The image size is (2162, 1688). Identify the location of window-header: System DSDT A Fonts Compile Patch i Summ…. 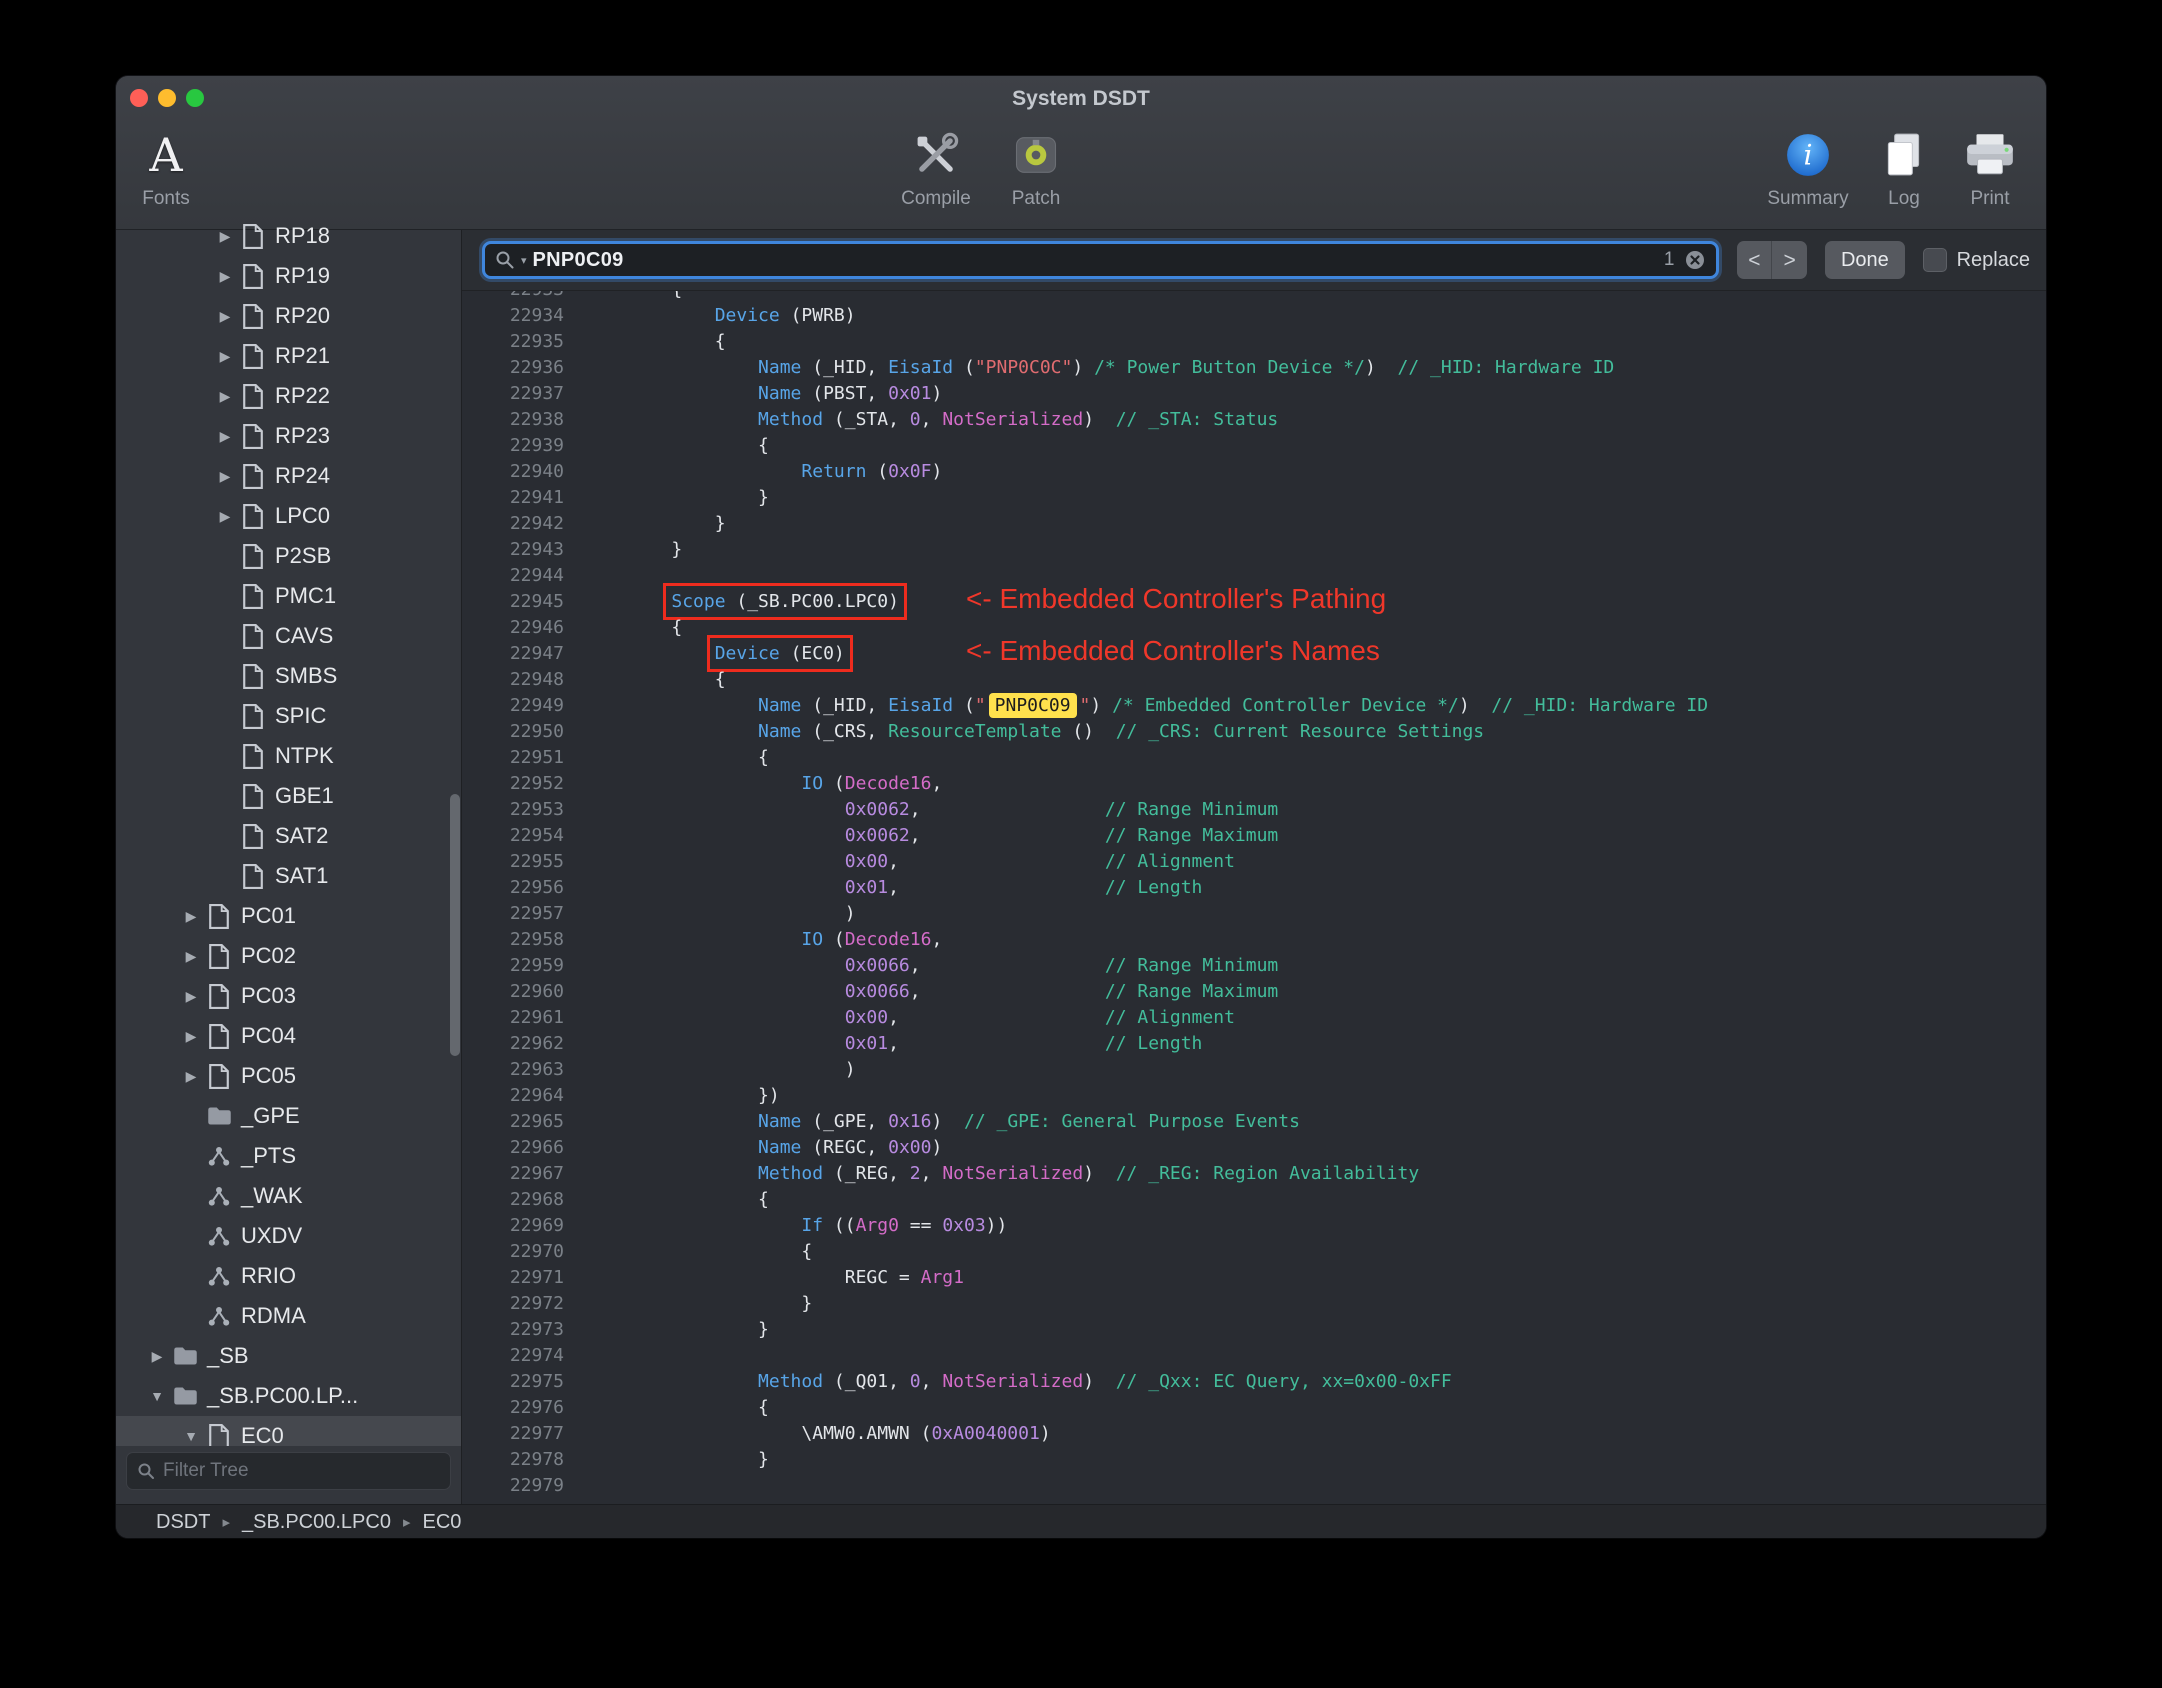
(1081, 153).